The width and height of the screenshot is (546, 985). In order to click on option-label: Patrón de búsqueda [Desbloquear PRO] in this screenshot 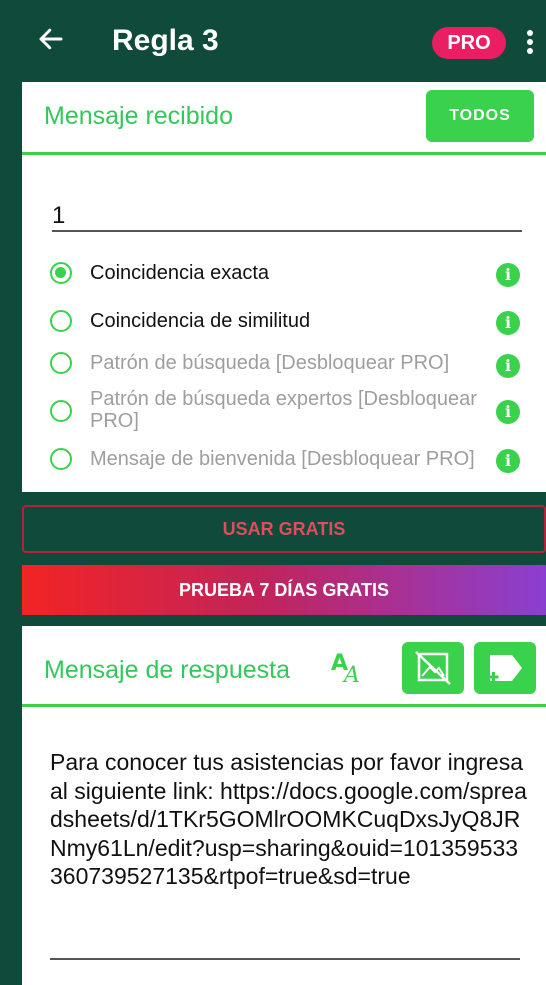, I will do `click(270, 363)`.